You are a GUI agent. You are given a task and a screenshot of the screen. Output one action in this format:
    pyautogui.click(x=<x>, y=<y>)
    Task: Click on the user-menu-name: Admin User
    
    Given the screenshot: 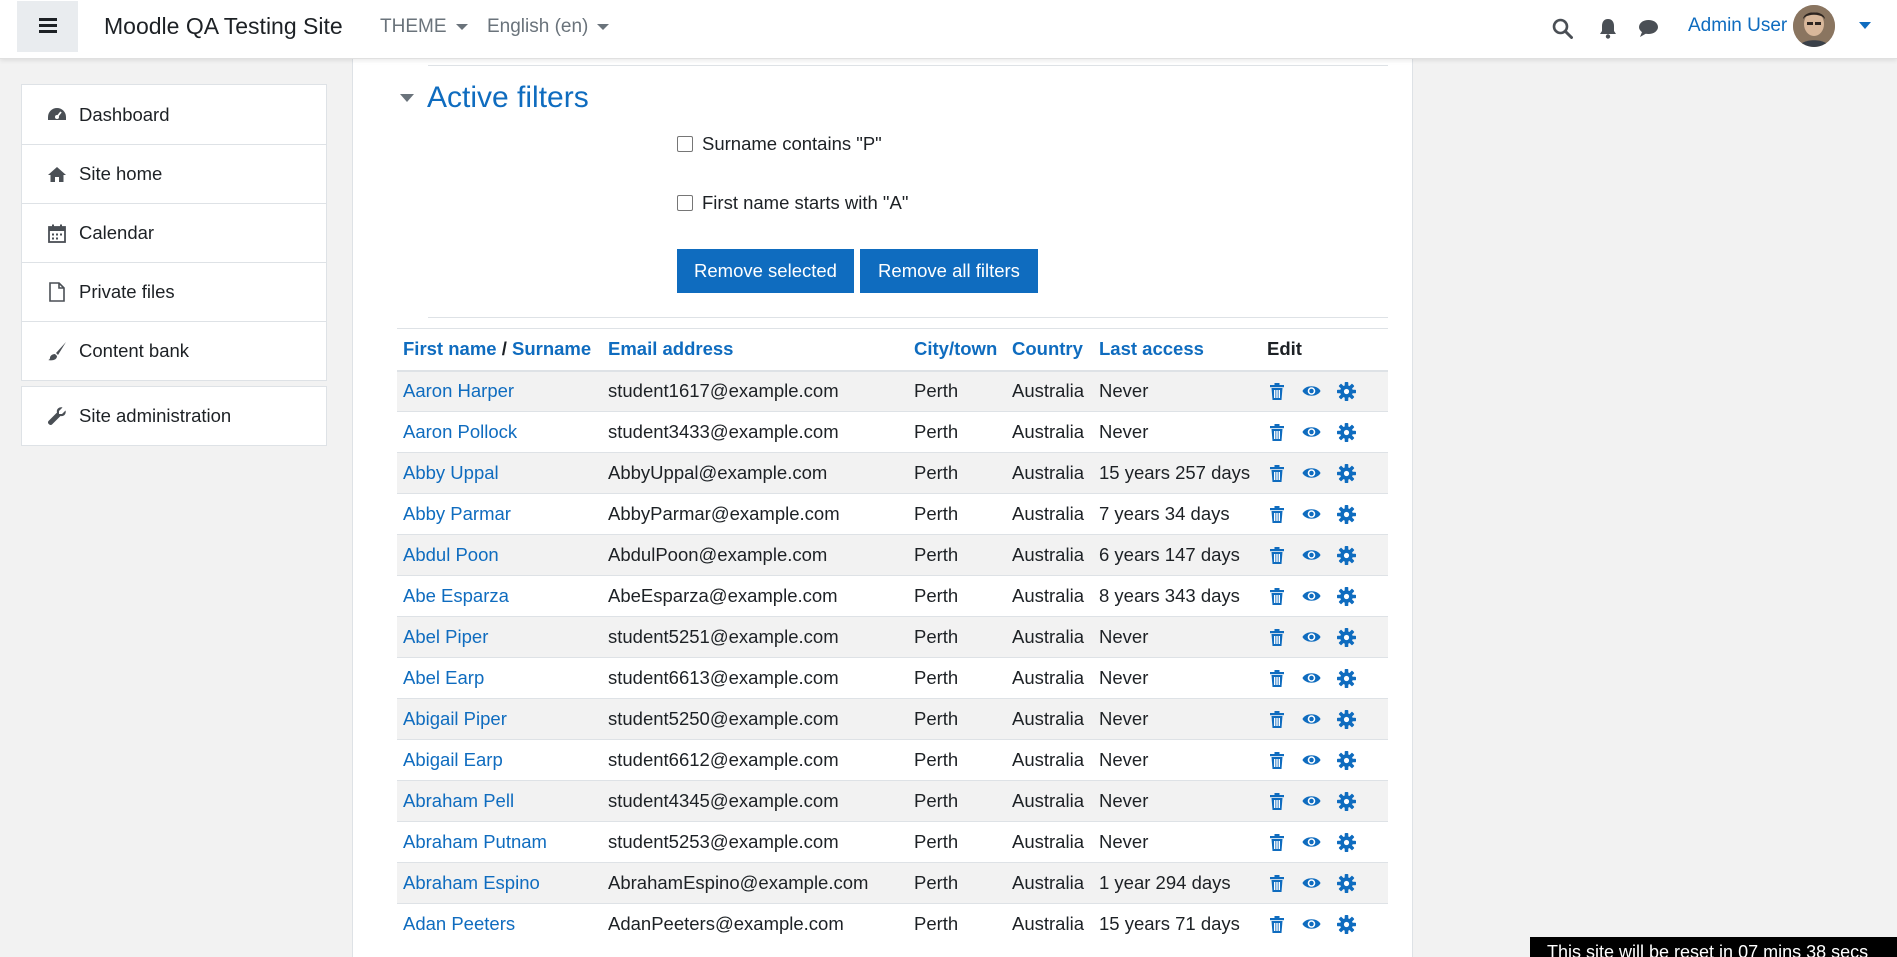 What is the action you would take?
    pyautogui.click(x=1737, y=26)
    